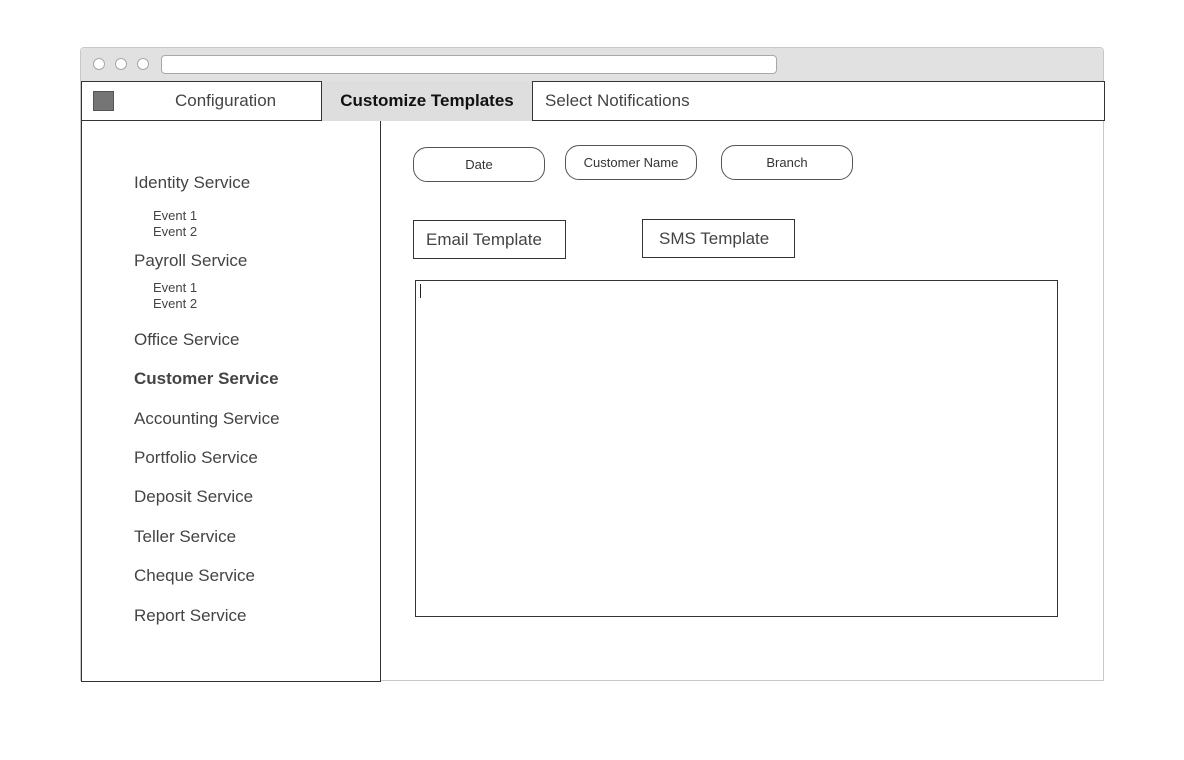 The width and height of the screenshot is (1184, 760). What do you see at coordinates (175, 287) in the screenshot?
I see `sidebar-subitem-payroll-event-1: Event 1` at bounding box center [175, 287].